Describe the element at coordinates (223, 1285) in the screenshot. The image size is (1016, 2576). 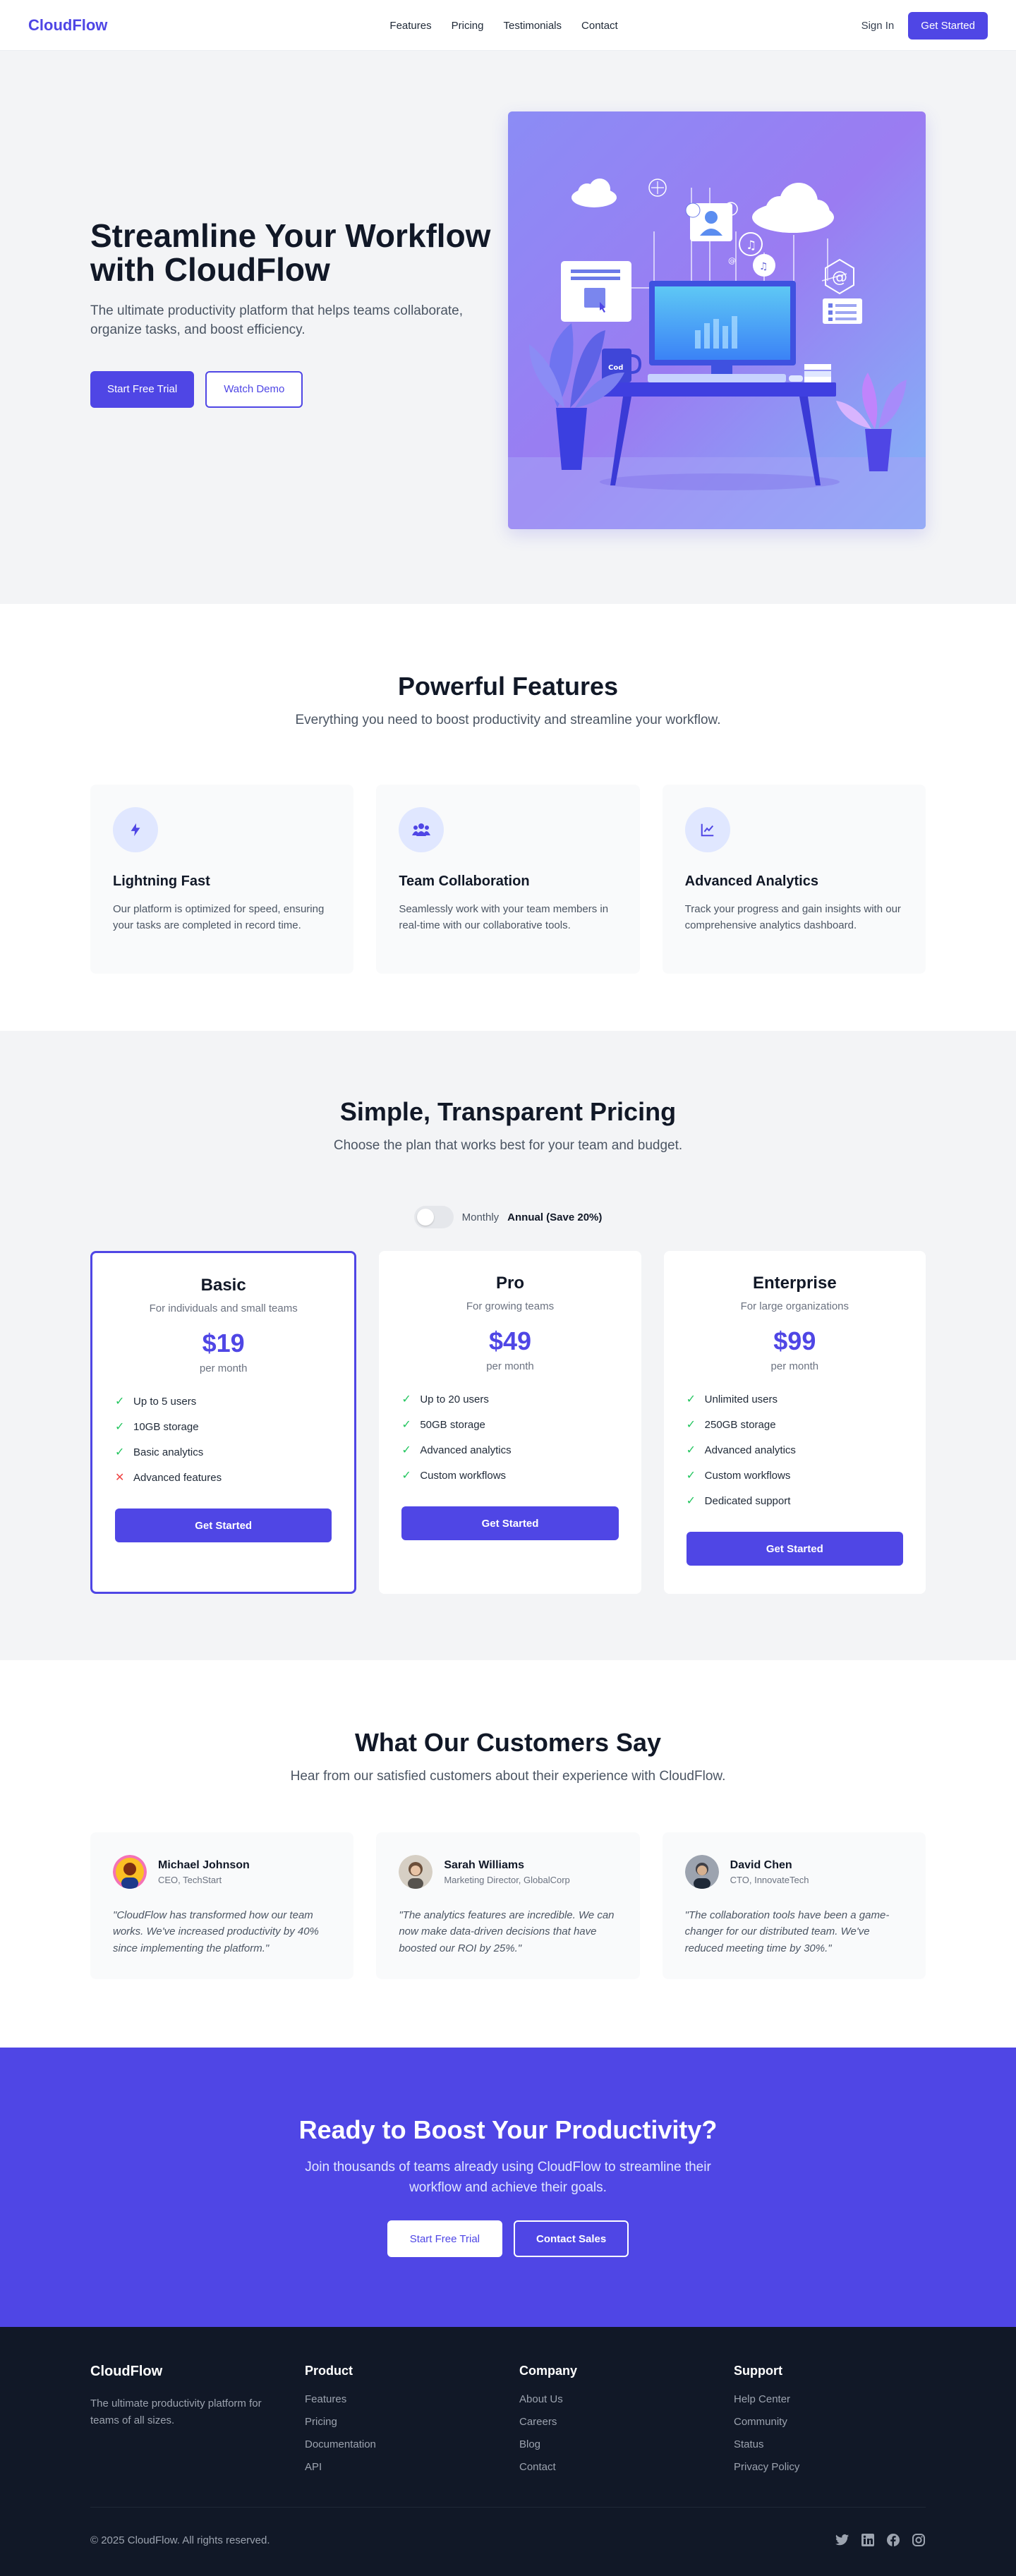
I see `plan-name: Basic` at that location.